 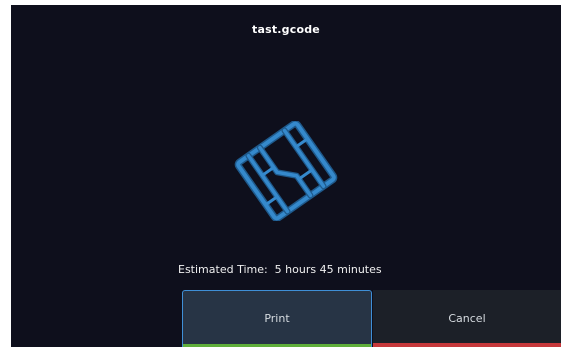 I want to click on print-button-label: Print, so click(x=277, y=318).